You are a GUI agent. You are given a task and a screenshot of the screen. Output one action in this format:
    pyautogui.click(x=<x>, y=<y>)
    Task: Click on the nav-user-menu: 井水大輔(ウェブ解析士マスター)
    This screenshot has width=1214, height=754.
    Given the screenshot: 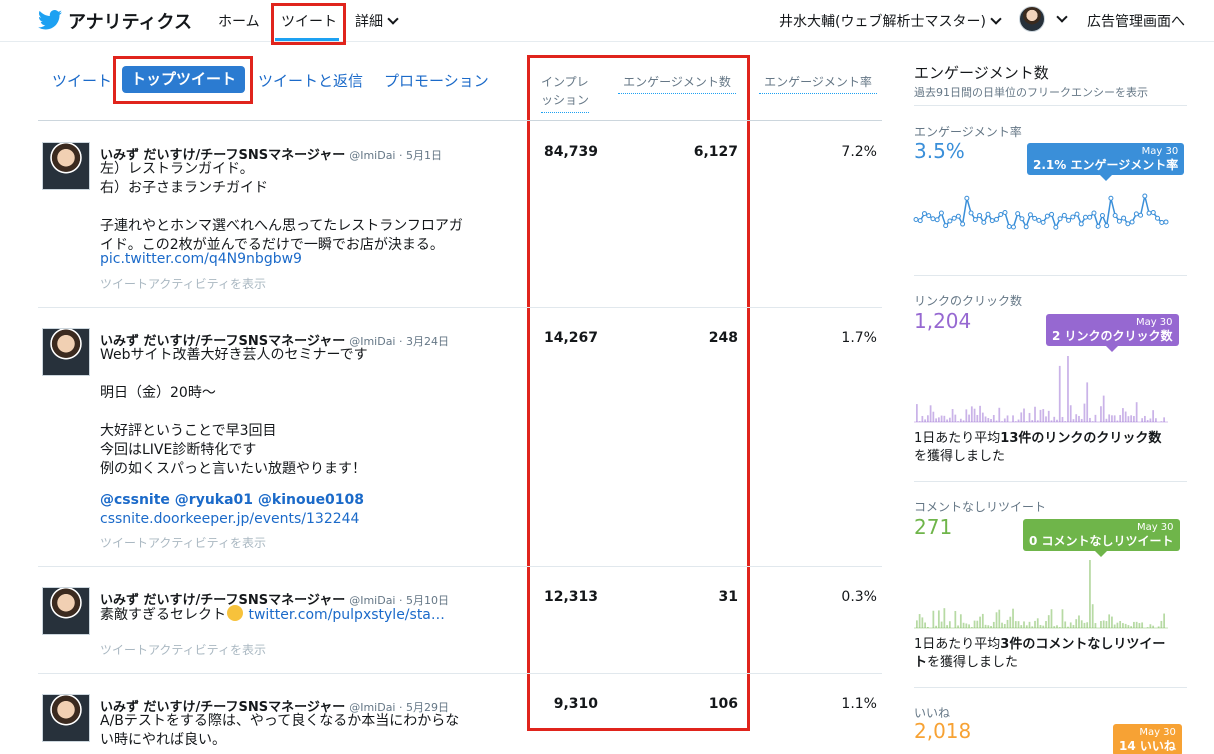 What is the action you would take?
    pyautogui.click(x=890, y=21)
    